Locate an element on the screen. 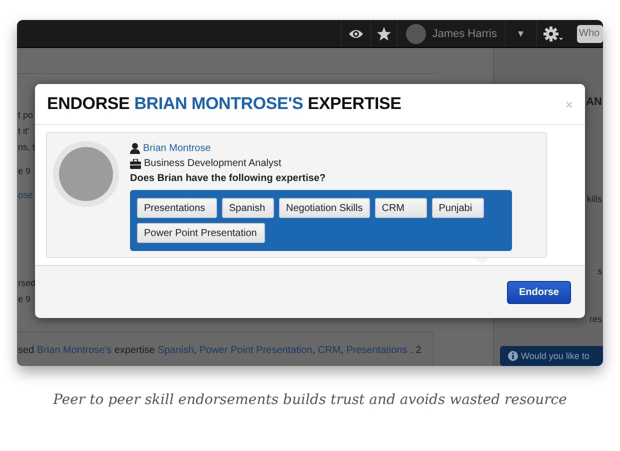  feed-text: rsed is located at coordinates (27, 283).